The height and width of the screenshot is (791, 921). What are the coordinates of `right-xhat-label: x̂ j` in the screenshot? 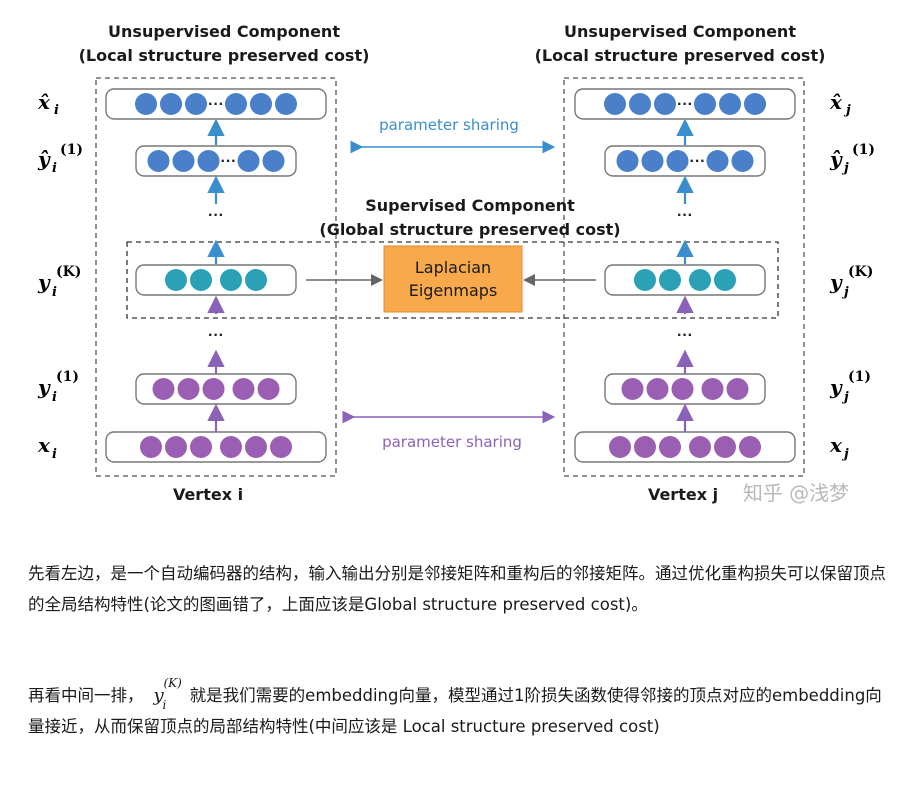 It's located at (840, 104).